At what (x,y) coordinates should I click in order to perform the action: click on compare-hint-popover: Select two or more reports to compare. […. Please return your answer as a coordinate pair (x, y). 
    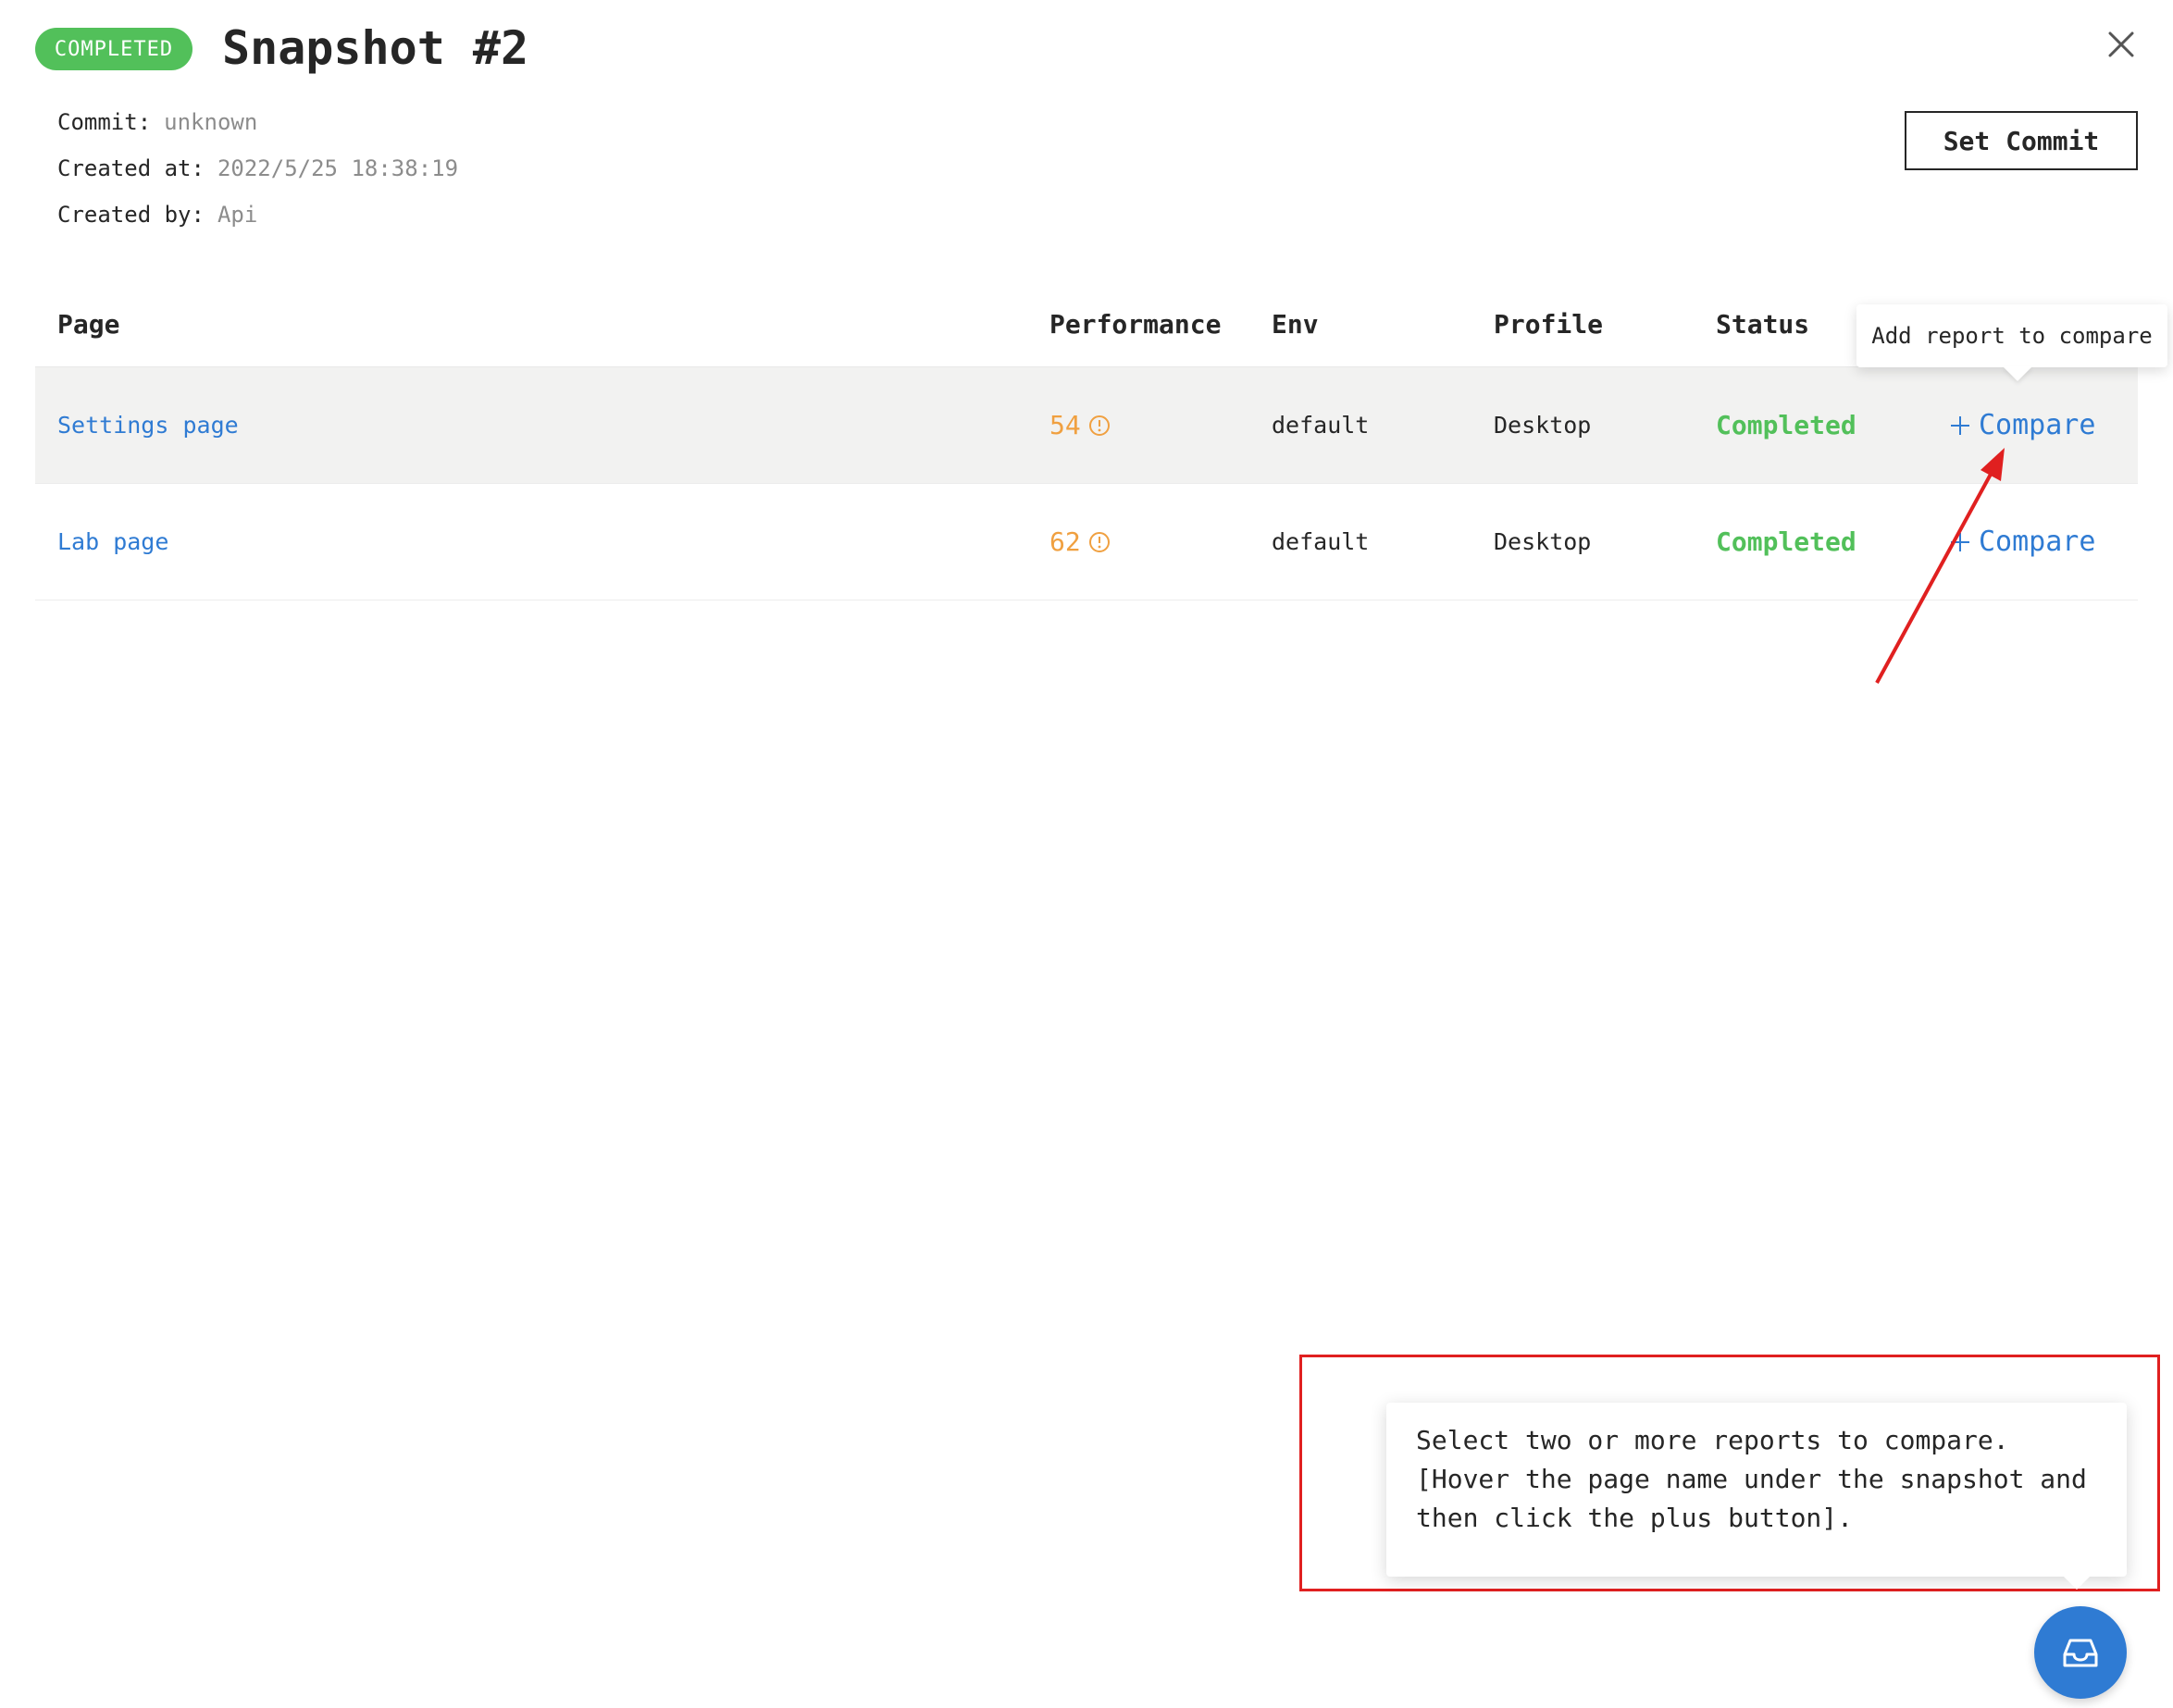
    Looking at the image, I should click on (1756, 1490).